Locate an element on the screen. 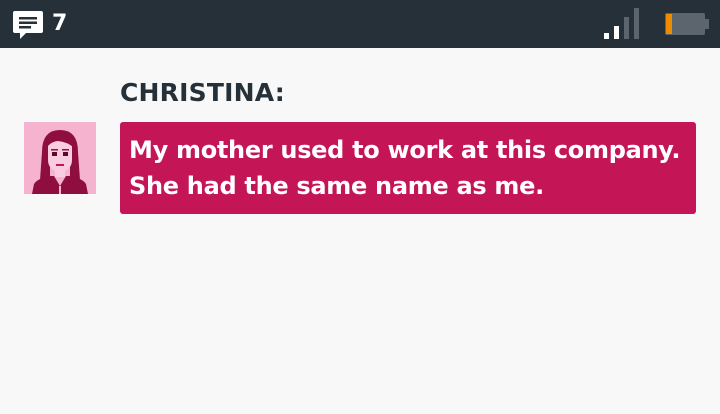 The width and height of the screenshot is (720, 414). dialogue-line-1: My mother used to work at this company. is located at coordinates (405, 150).